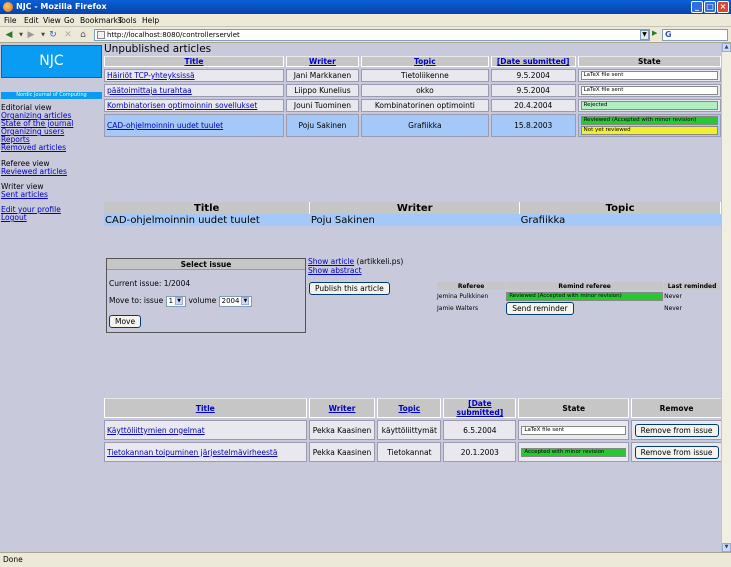 This screenshot has width=731, height=567. What do you see at coordinates (533, 125) in the screenshot?
I see `date-cell: 15.8.2003` at bounding box center [533, 125].